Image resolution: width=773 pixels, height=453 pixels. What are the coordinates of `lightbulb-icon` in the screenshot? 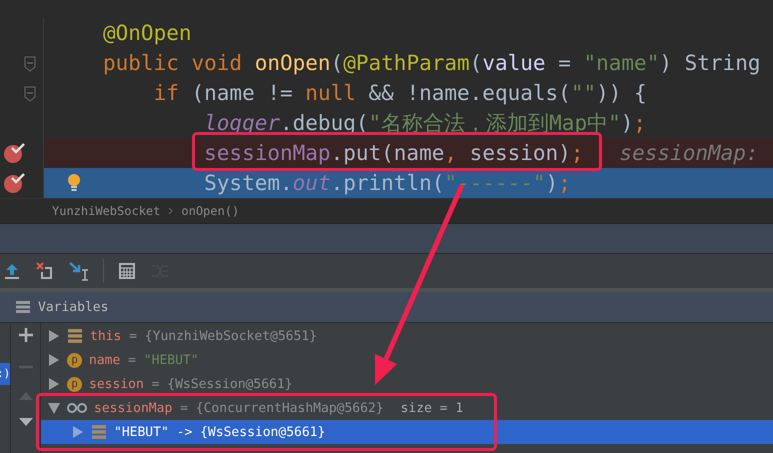 It's located at (73, 183).